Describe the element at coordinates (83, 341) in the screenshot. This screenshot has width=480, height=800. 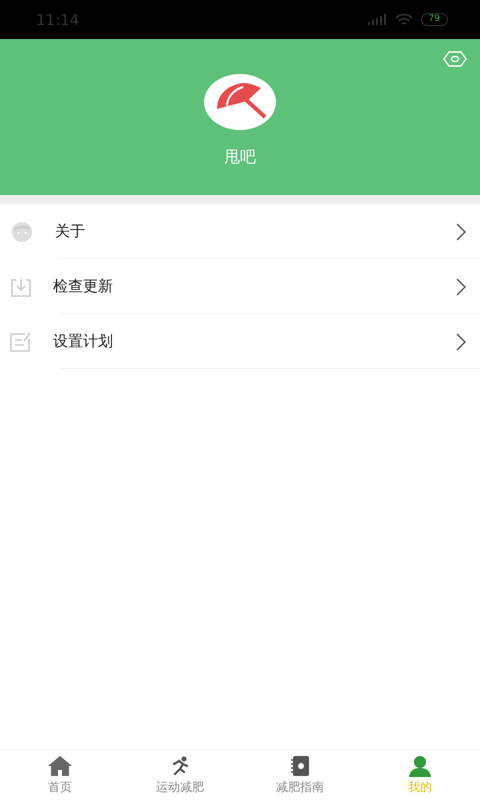
I see `menu-label: 设置计划` at that location.